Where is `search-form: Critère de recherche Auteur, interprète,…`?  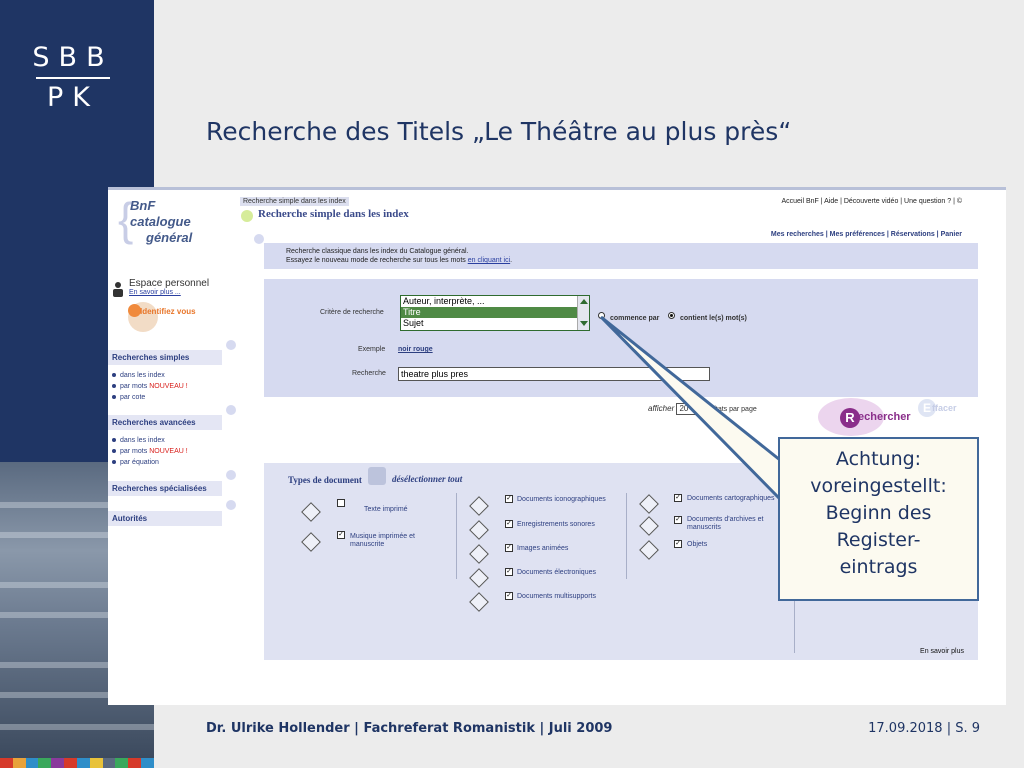
search-form: Critère de recherche Auteur, interprète,… is located at coordinates (621, 338).